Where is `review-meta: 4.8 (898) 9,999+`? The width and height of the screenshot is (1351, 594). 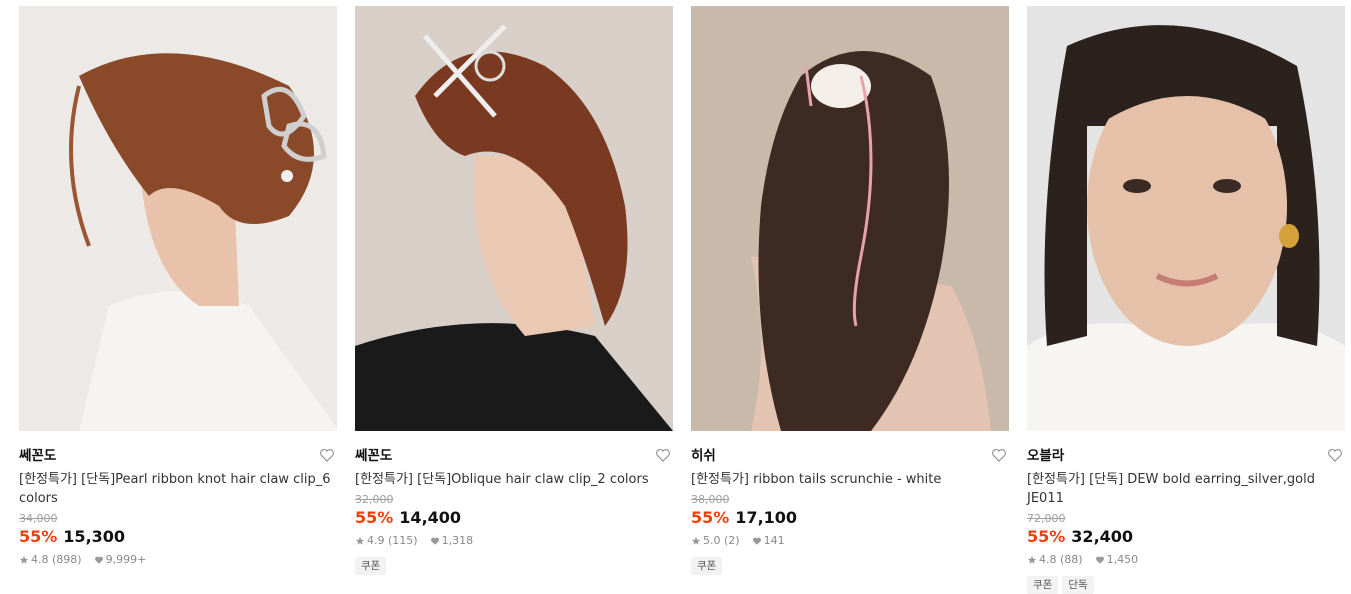 review-meta: 4.8 (898) 9,999+ is located at coordinates (178, 560).